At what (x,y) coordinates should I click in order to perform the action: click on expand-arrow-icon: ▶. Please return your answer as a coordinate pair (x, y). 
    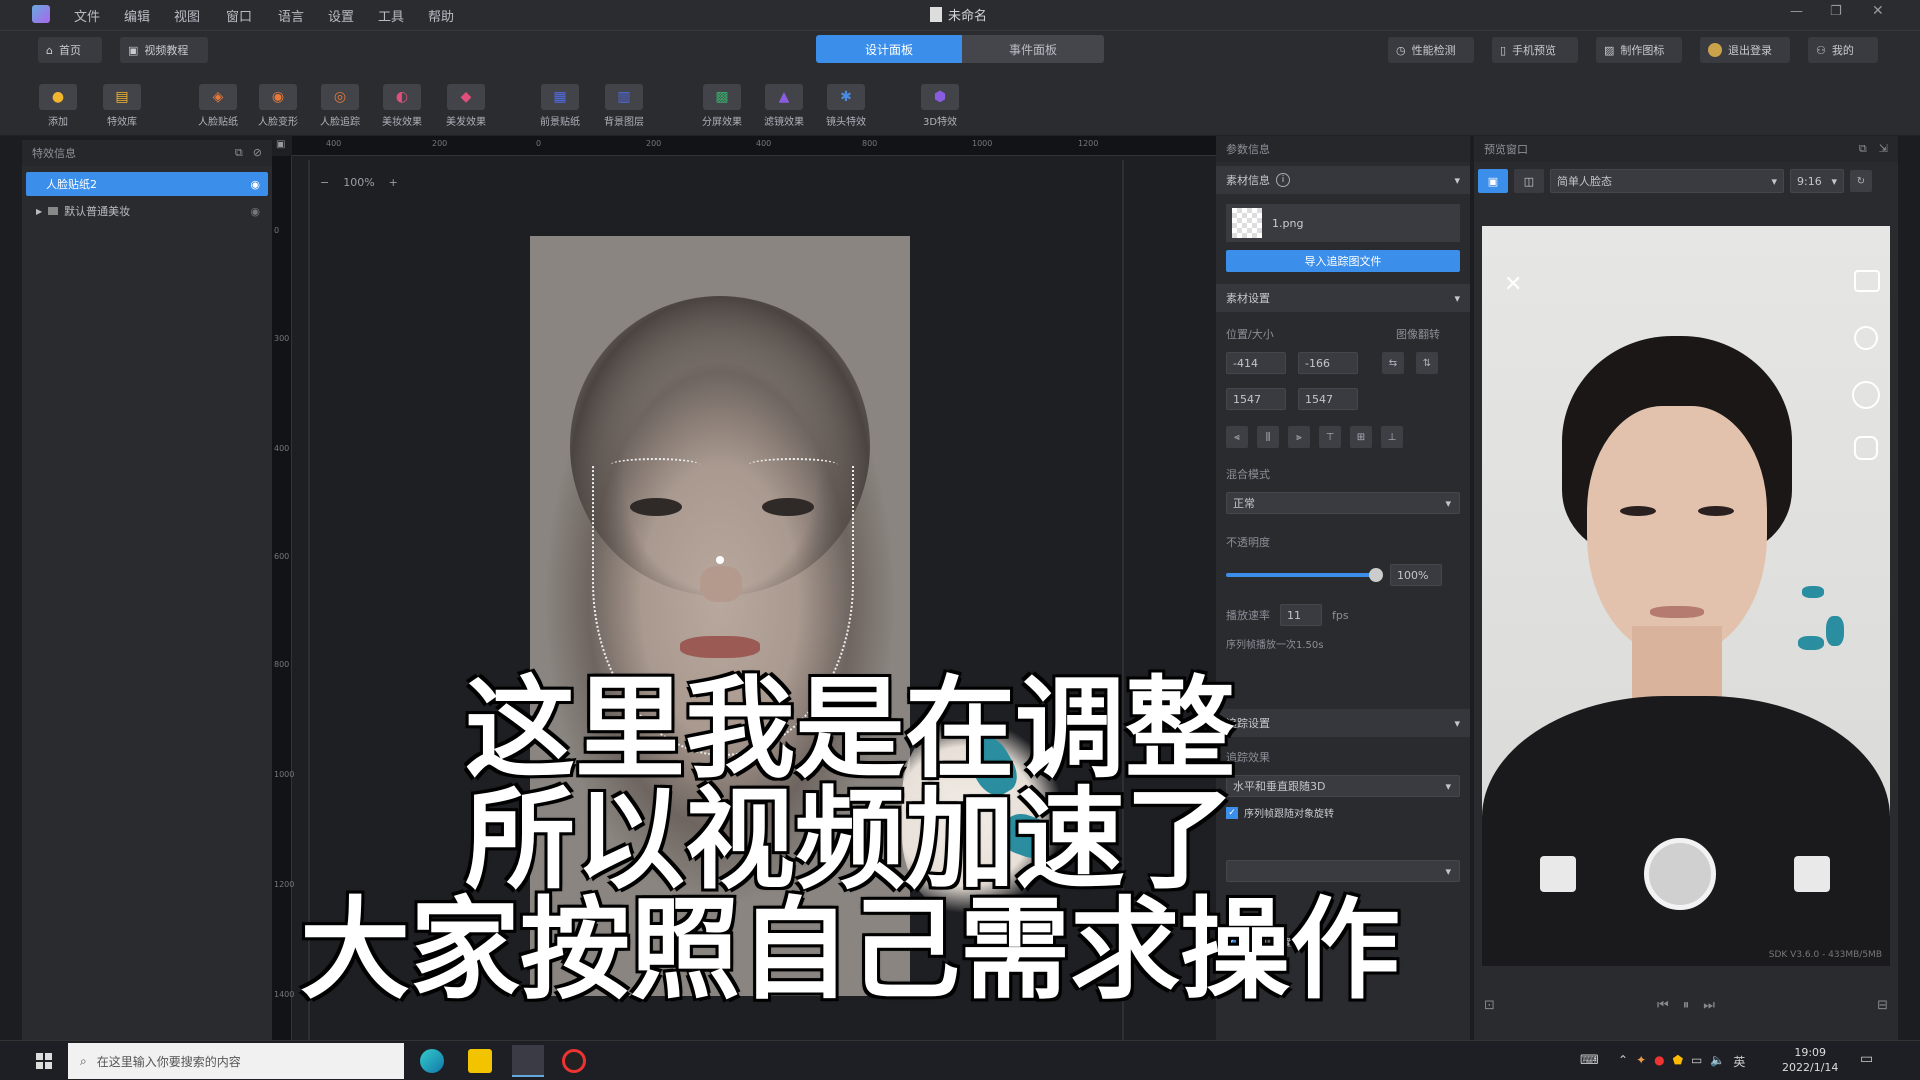
    Looking at the image, I should click on (39, 211).